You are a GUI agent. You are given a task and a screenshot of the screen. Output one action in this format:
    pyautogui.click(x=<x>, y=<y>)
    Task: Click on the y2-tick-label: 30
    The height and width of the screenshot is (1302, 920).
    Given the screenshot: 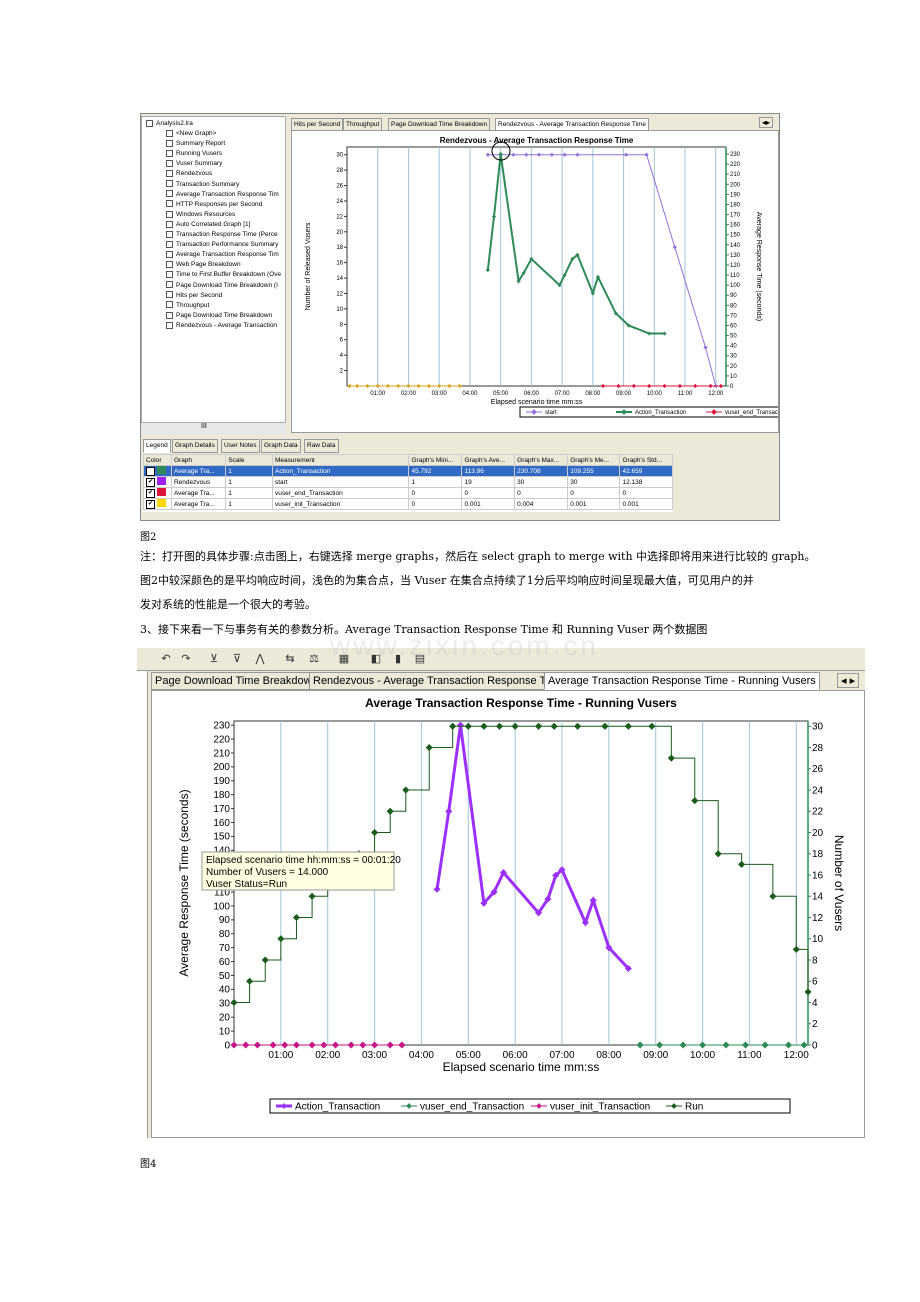 What is the action you would take?
    pyautogui.click(x=733, y=357)
    